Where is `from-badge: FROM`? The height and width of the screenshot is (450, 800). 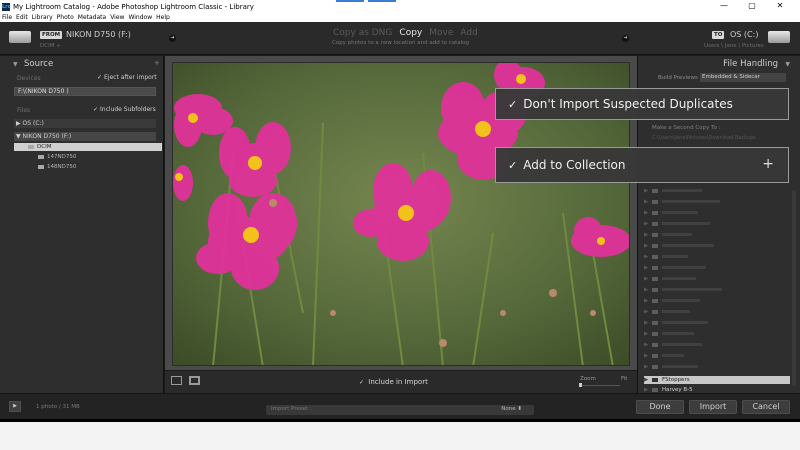
from-badge: FROM is located at coordinates (51, 35).